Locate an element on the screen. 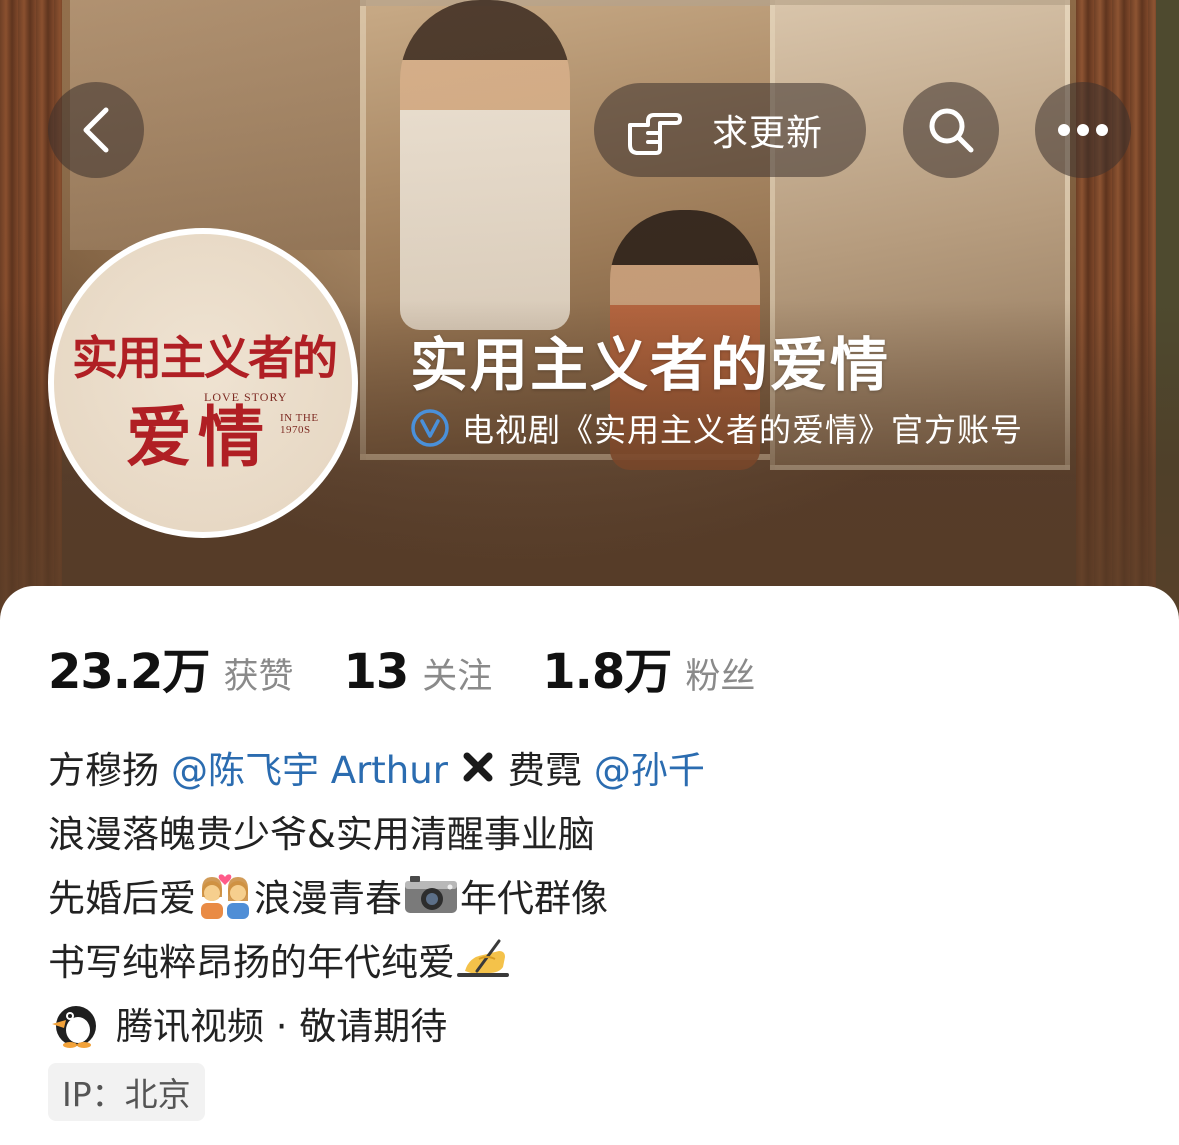 The width and height of the screenshot is (1179, 1145). request-update-label: 求更新 is located at coordinates (768, 133).